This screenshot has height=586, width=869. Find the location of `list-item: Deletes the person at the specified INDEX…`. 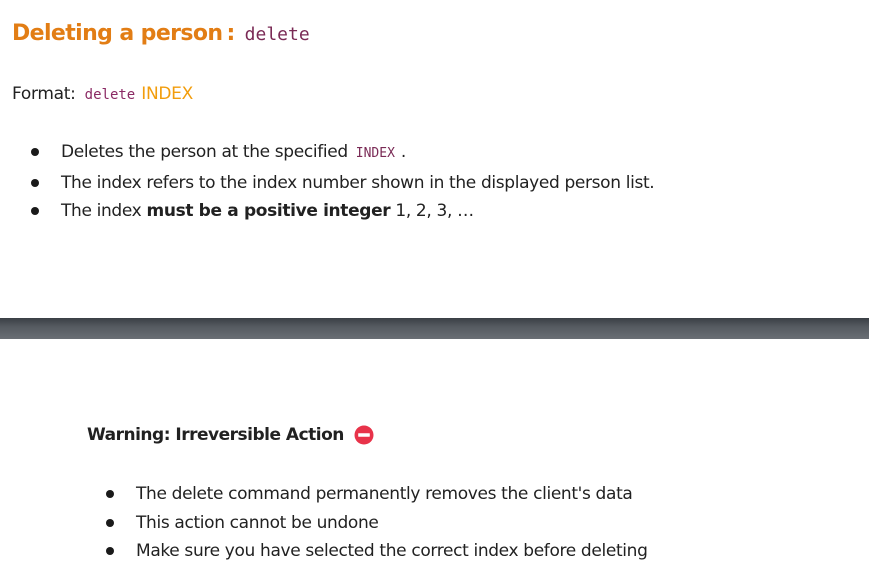

list-item: Deletes the person at the specified INDEX… is located at coordinates (342, 153).